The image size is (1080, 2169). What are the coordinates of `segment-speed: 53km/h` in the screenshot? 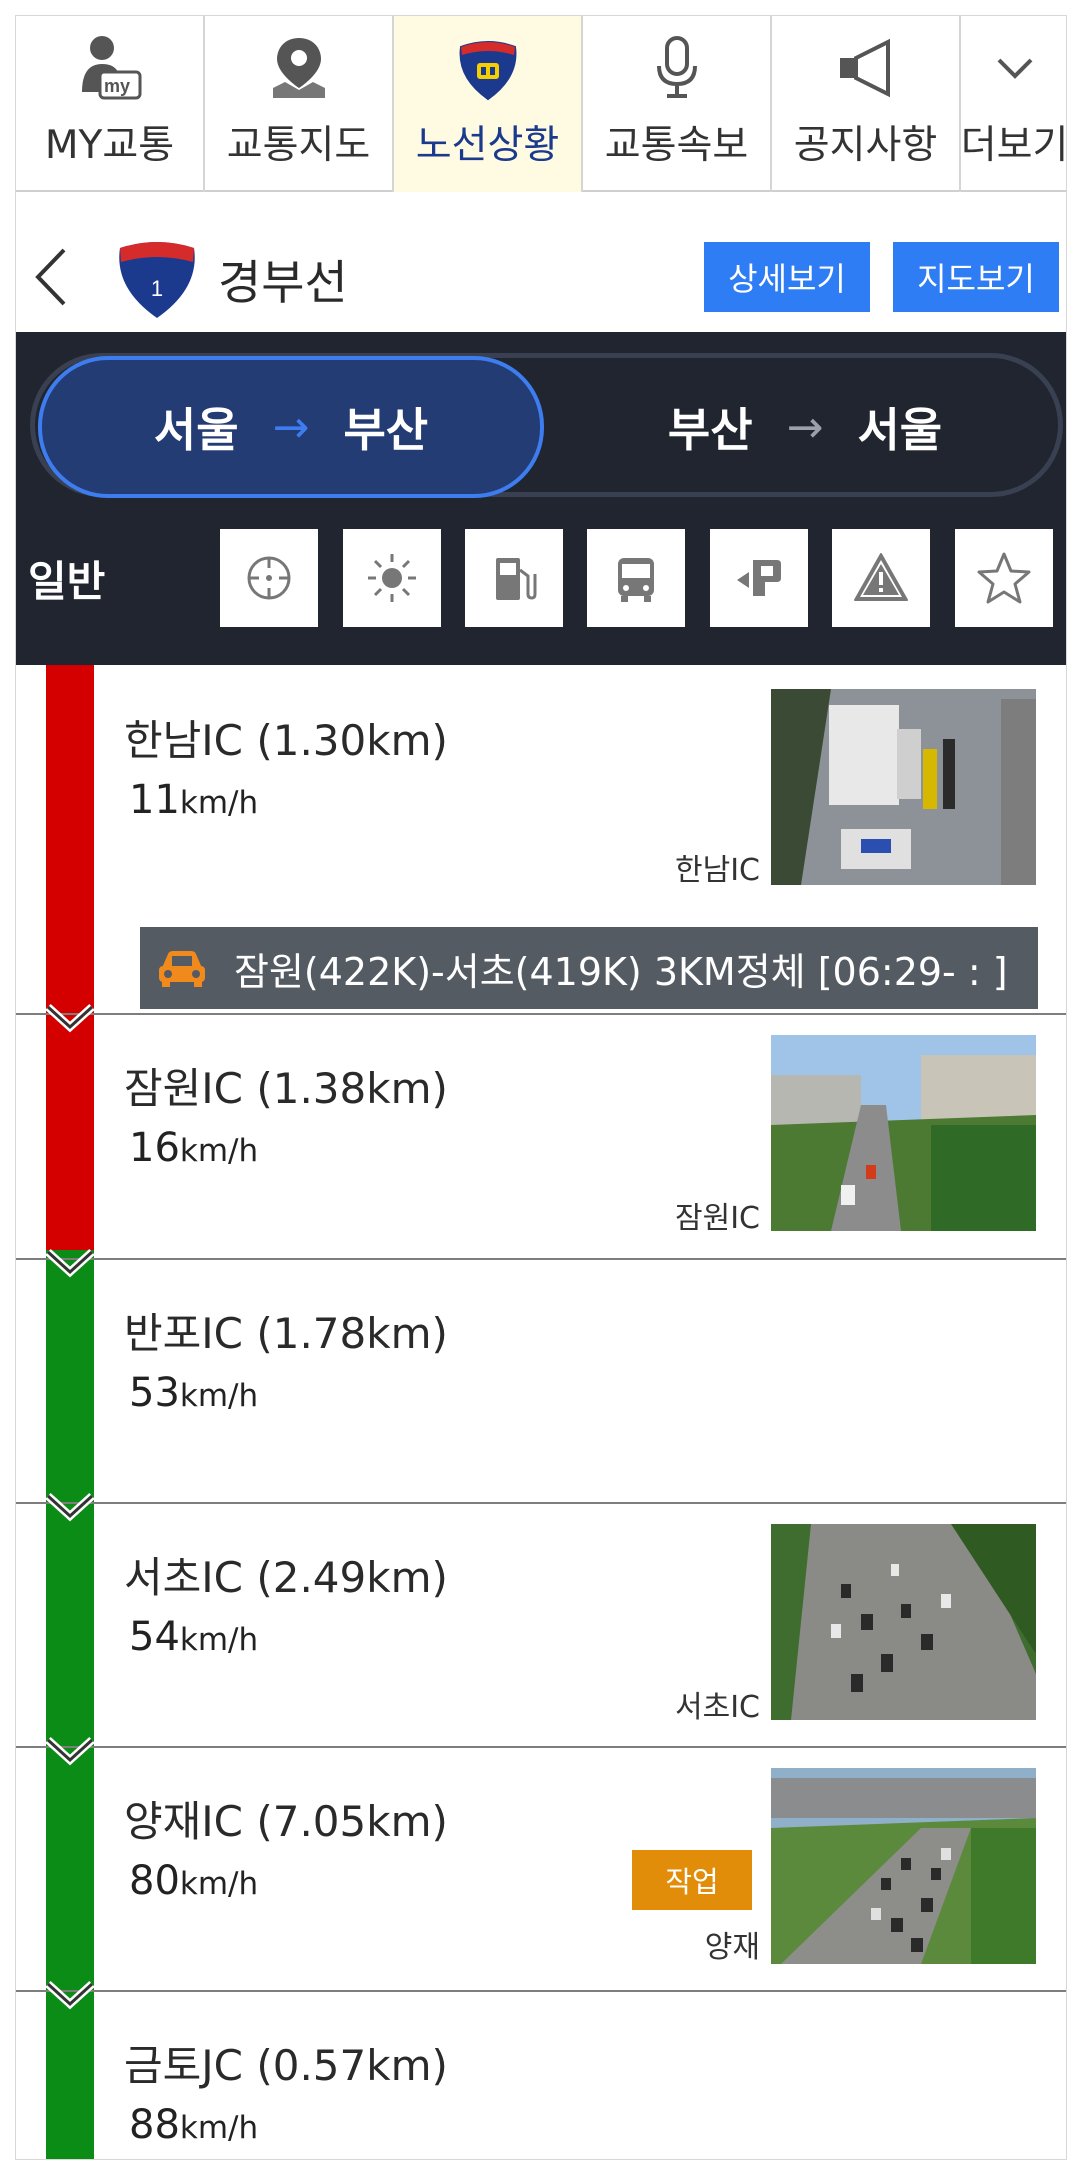 It's located at (193, 1393).